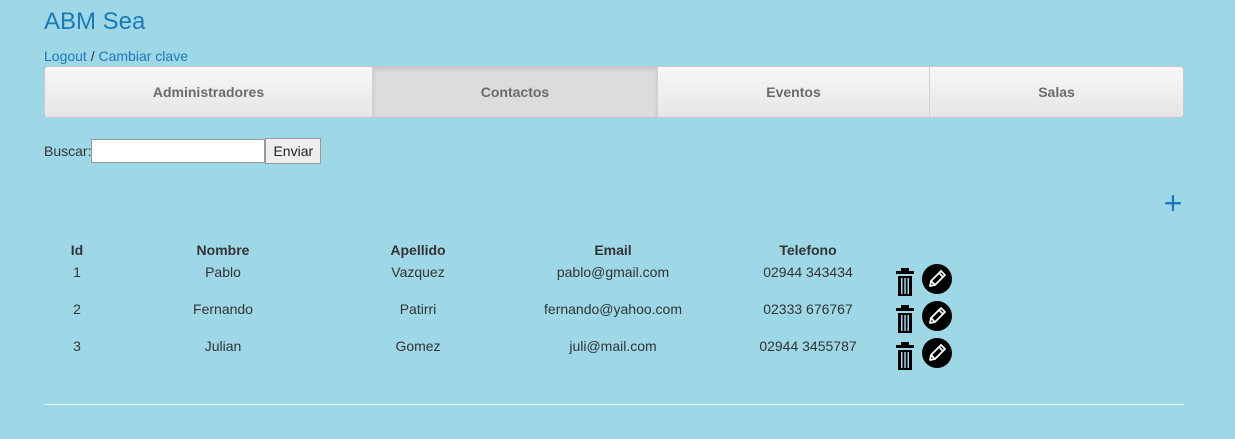  What do you see at coordinates (418, 346) in the screenshot?
I see `cell-apellido: Gomez` at bounding box center [418, 346].